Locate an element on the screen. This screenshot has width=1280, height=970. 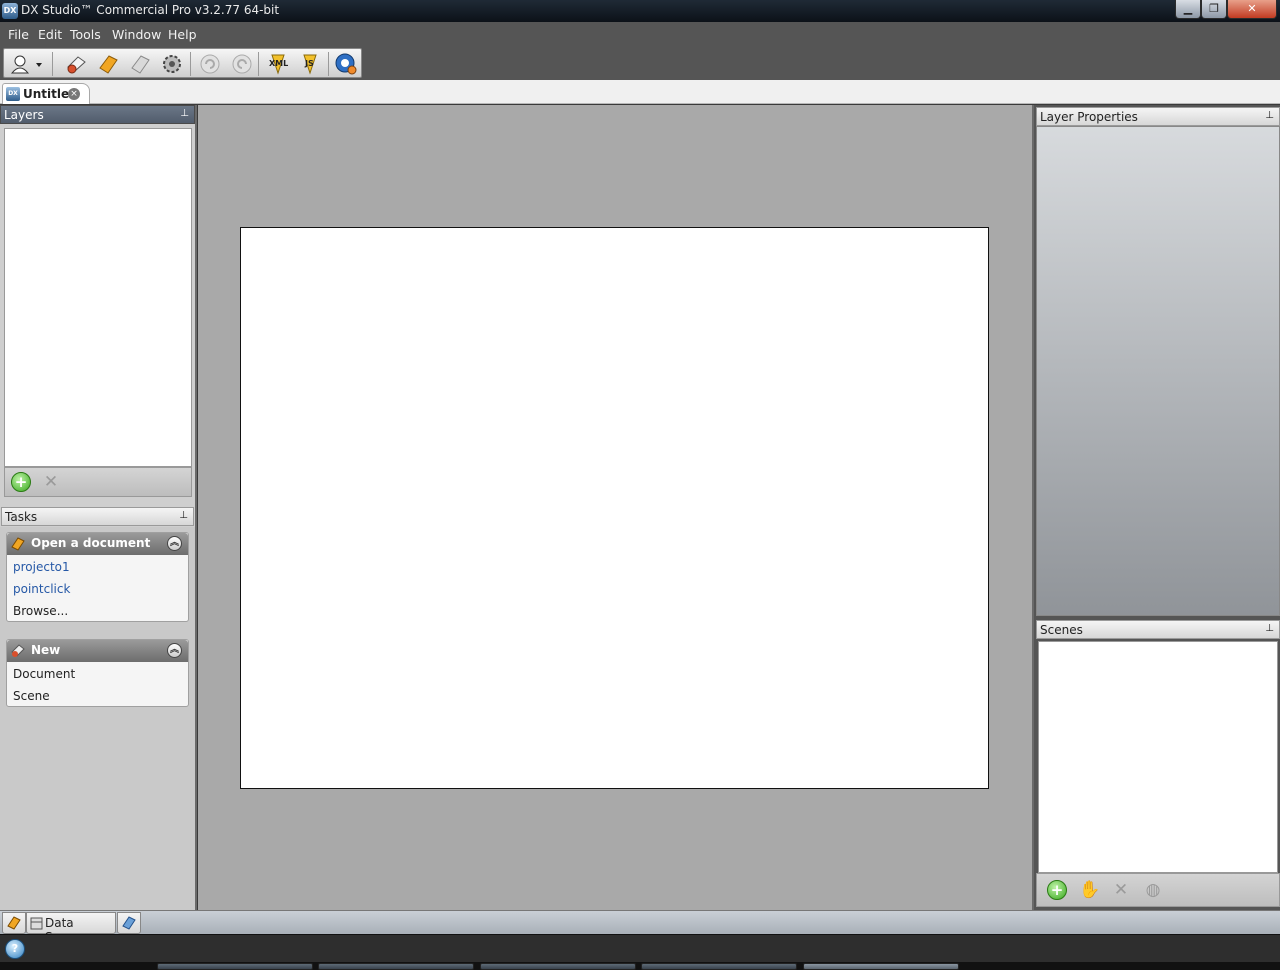
menu-window: Window is located at coordinates (136, 34).